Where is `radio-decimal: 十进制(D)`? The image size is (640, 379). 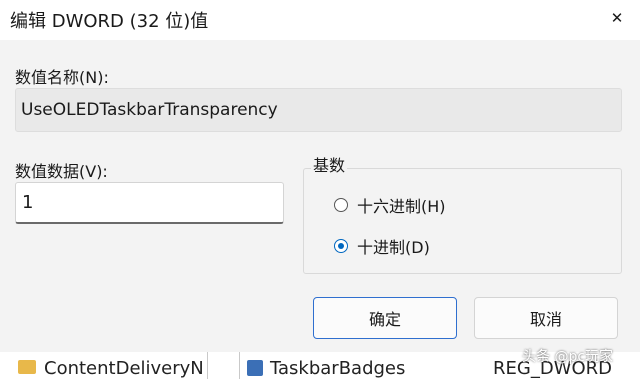
radio-decimal: 十进制(D) is located at coordinates (382, 246).